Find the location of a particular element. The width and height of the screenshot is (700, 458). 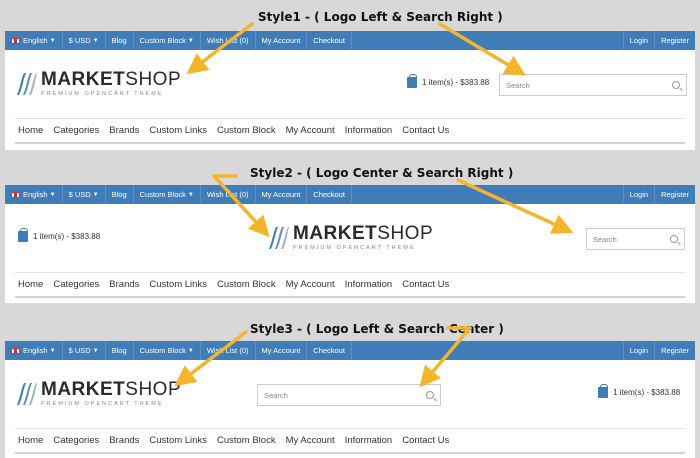

style2-annotation: Style2 - ( Logo Center & Search Right ) is located at coordinates (382, 173).